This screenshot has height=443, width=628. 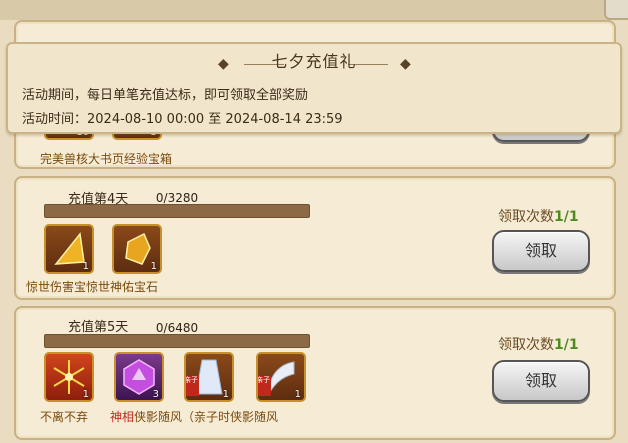 I want to click on progress-bar: 0/6480, so click(x=177, y=334).